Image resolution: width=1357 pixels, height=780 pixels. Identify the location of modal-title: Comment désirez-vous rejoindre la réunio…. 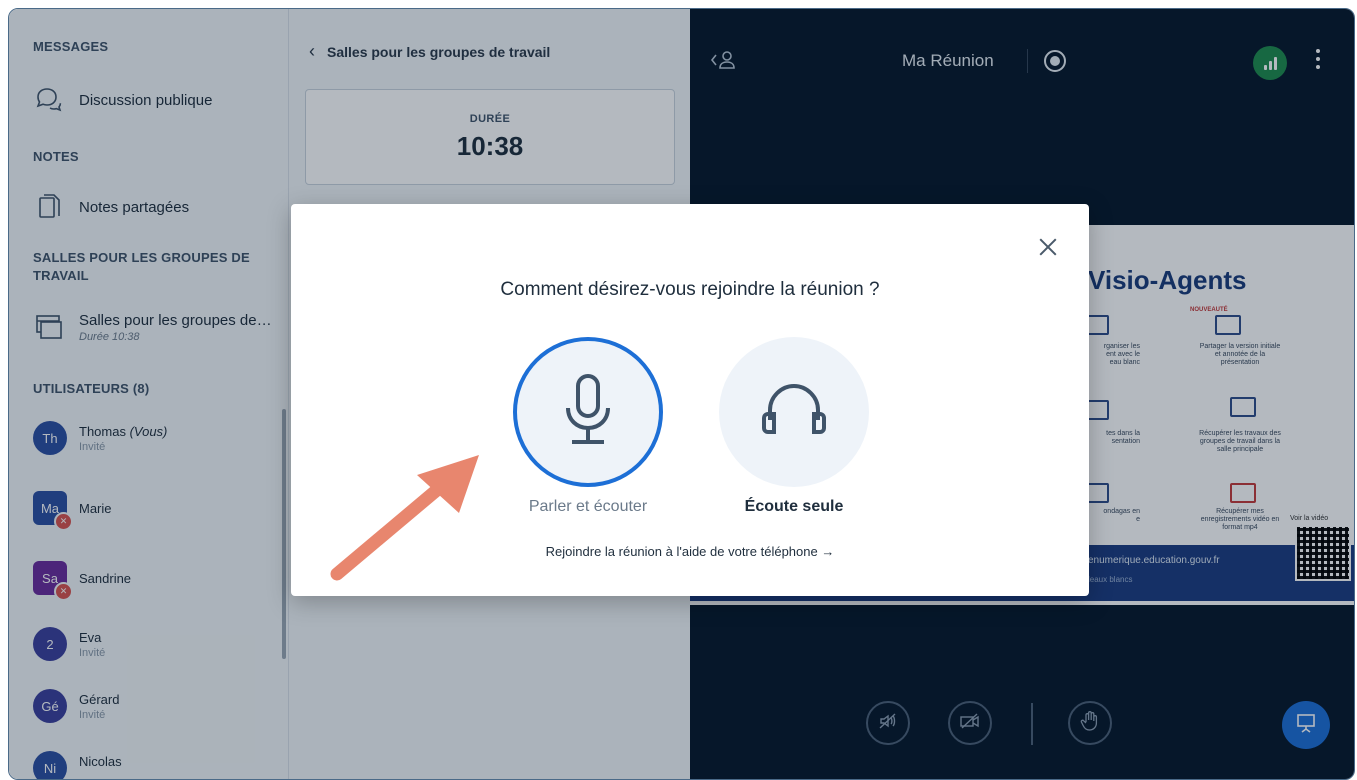
(690, 289).